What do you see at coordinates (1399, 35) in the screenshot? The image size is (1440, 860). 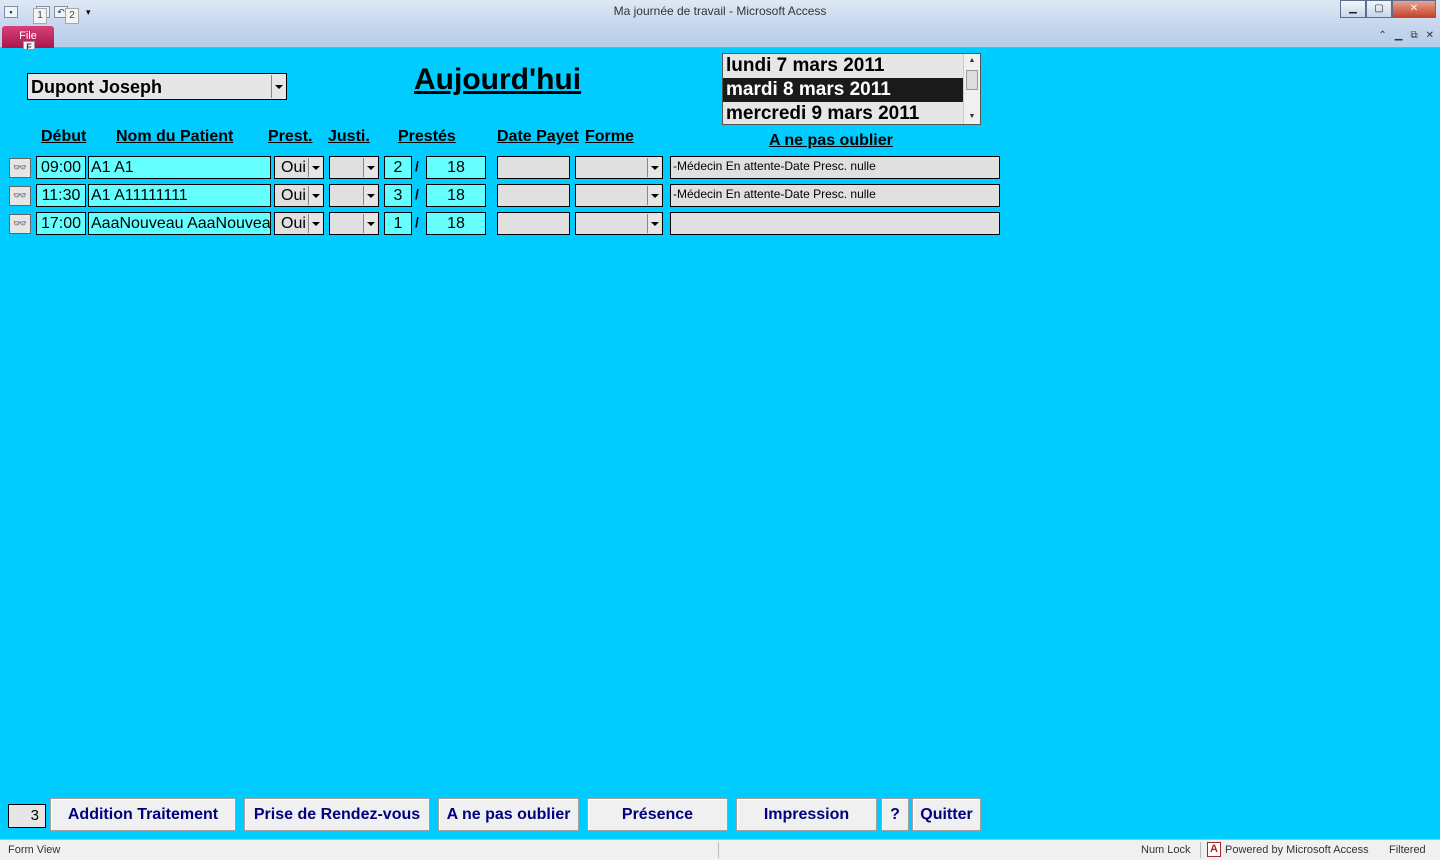 I see `doc-minimize-icon: ▁` at bounding box center [1399, 35].